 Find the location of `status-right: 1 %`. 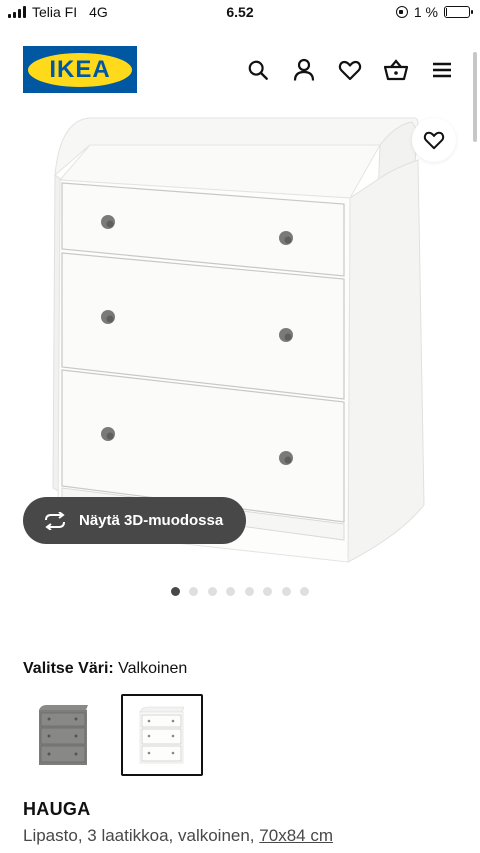

status-right: 1 % is located at coordinates (434, 12).